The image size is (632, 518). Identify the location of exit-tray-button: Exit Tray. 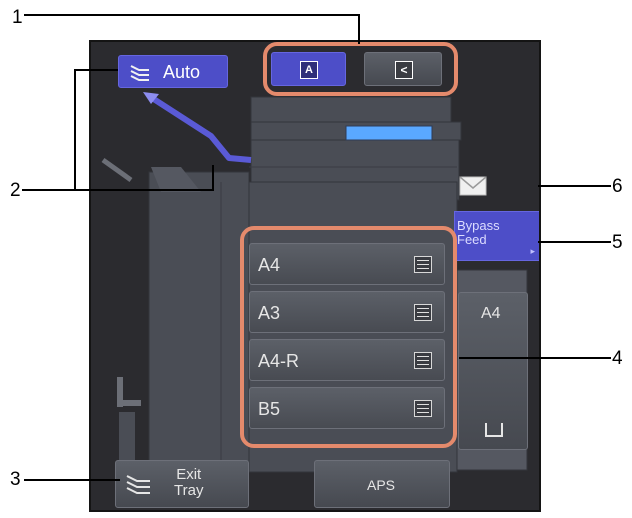
(182, 484).